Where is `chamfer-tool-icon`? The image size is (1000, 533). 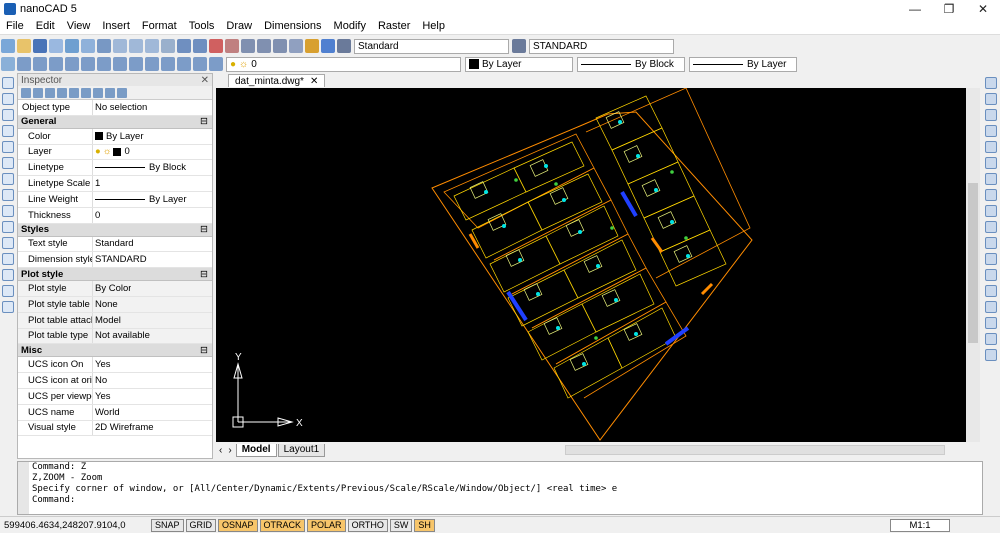
chamfer-tool-icon is located at coordinates (991, 275).